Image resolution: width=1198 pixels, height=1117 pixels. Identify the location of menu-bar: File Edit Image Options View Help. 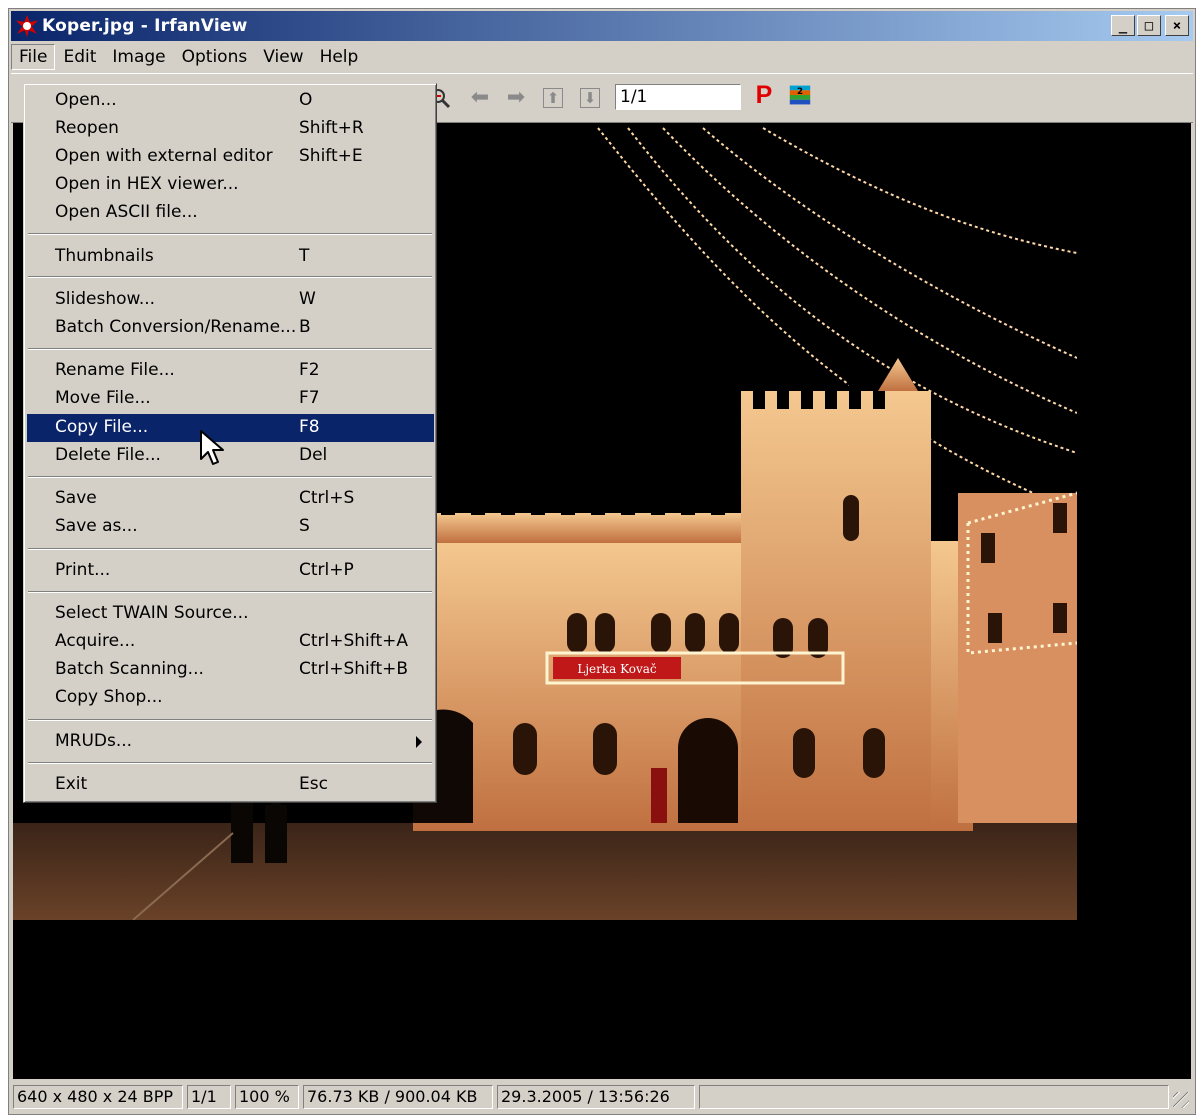
(602, 57).